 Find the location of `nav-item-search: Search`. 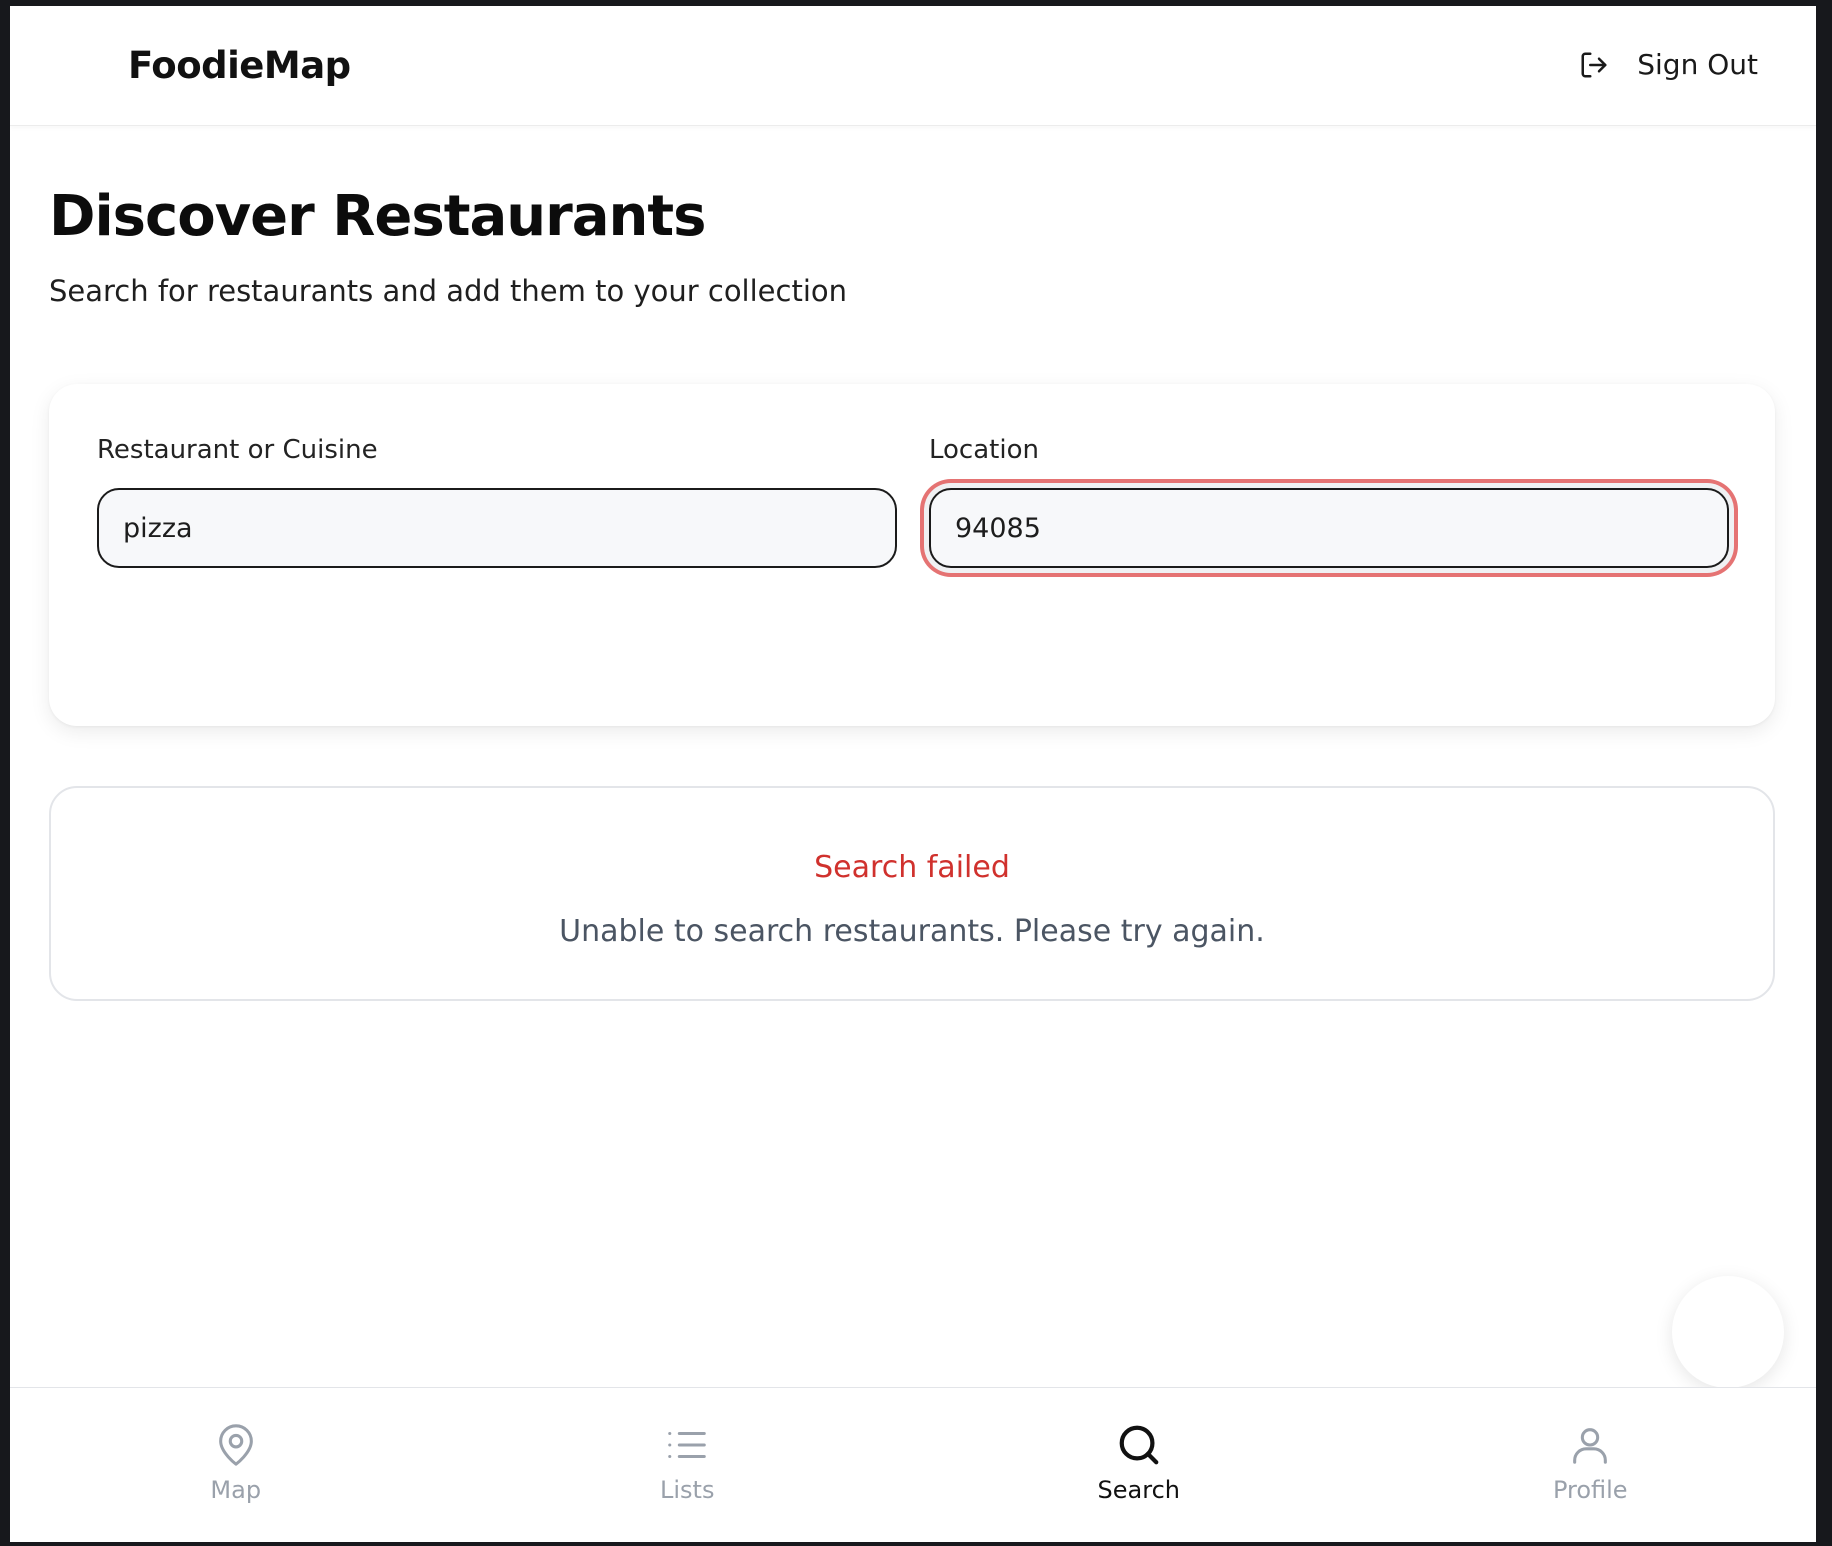

nav-item-search: Search is located at coordinates (1139, 1465).